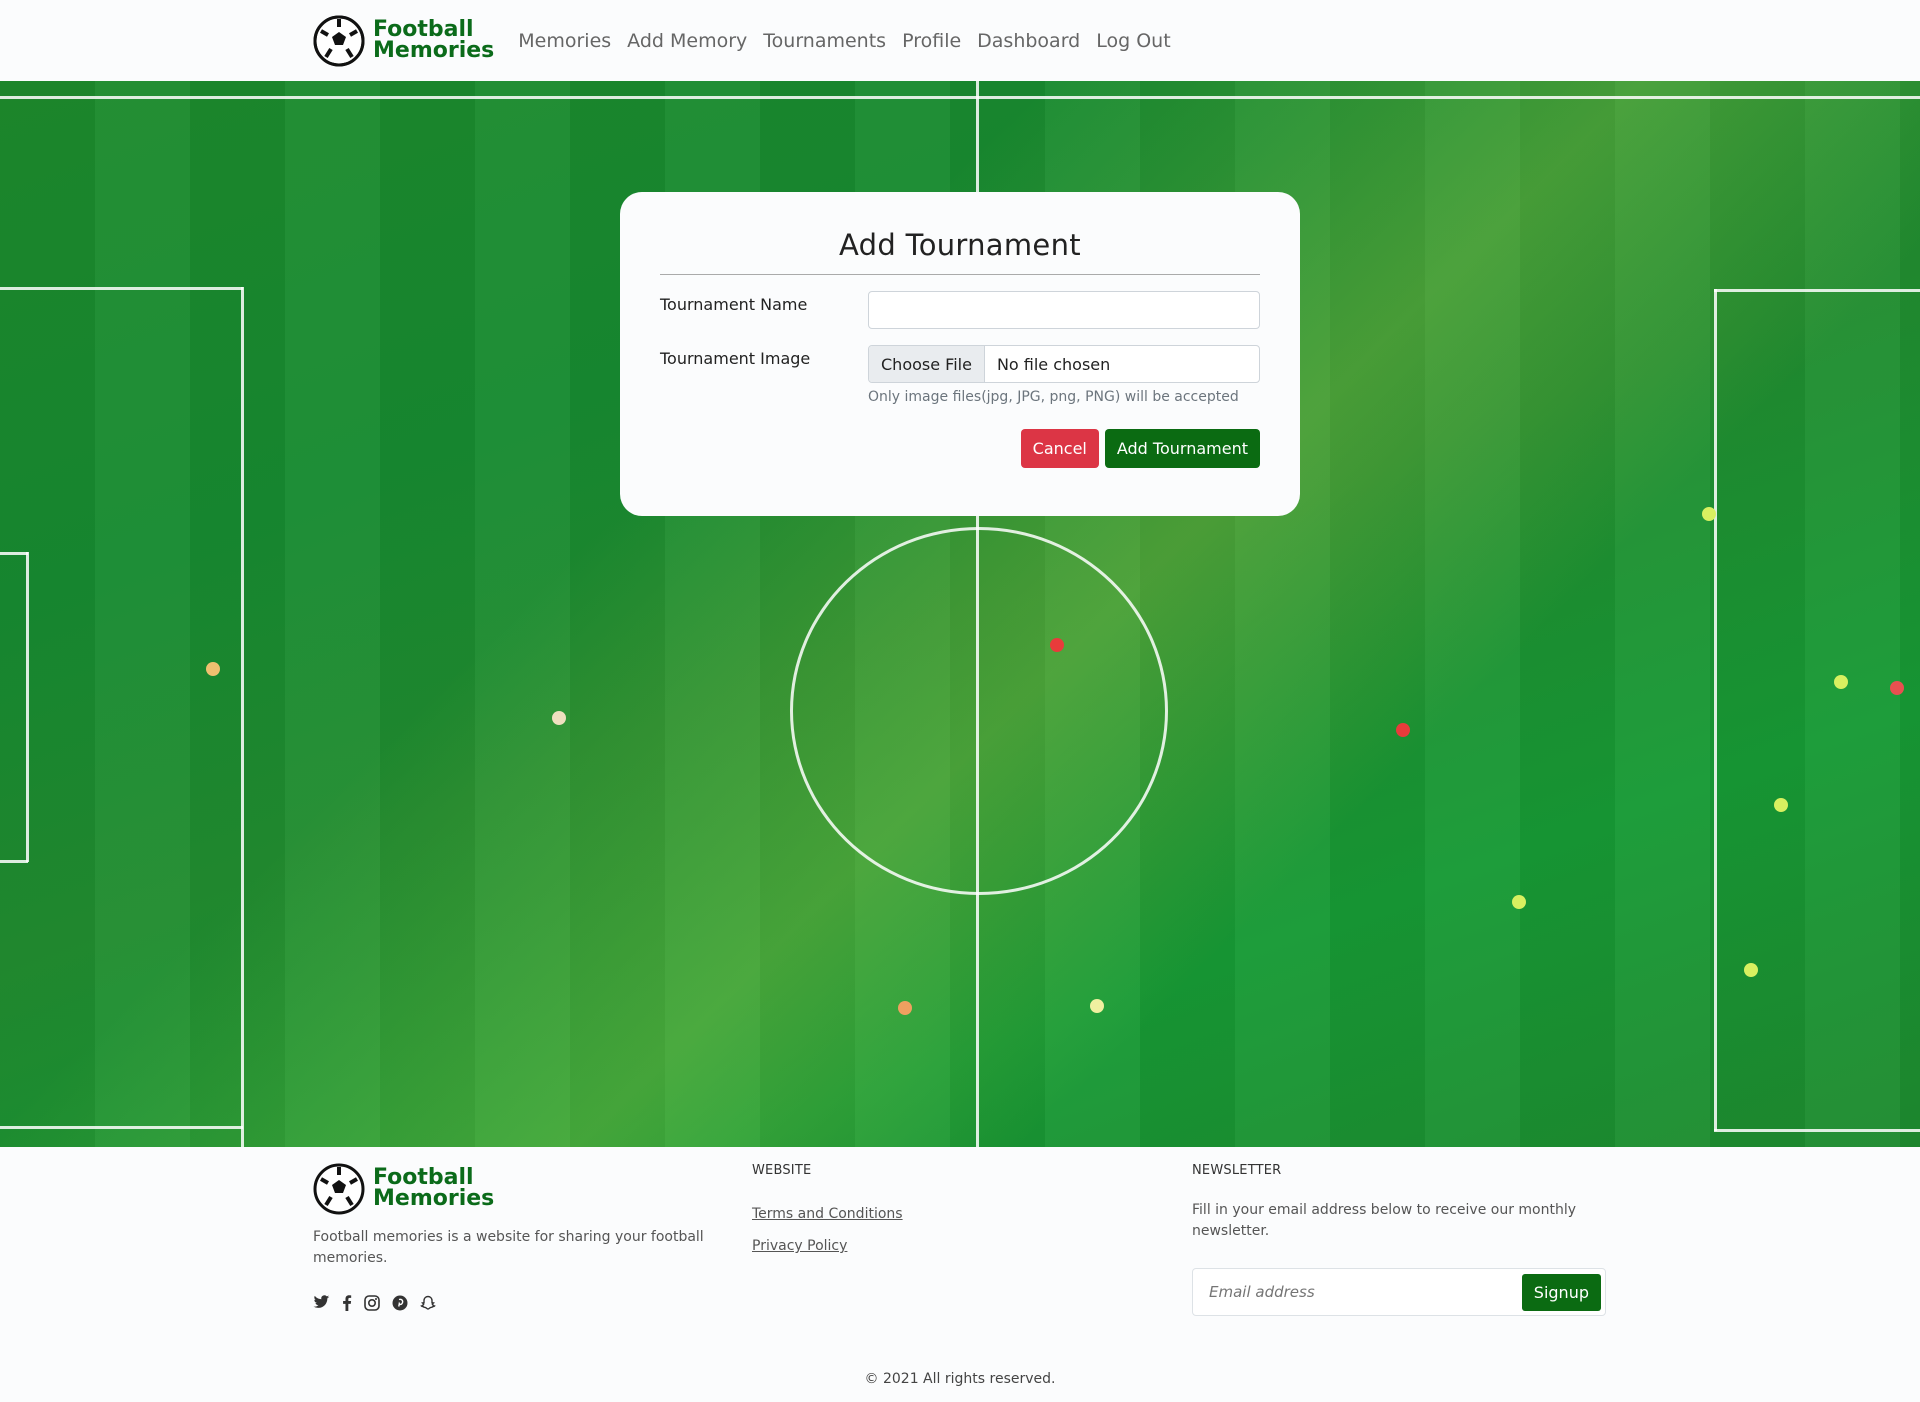 The height and width of the screenshot is (1402, 1920). I want to click on tournament-name-input, so click(1064, 310).